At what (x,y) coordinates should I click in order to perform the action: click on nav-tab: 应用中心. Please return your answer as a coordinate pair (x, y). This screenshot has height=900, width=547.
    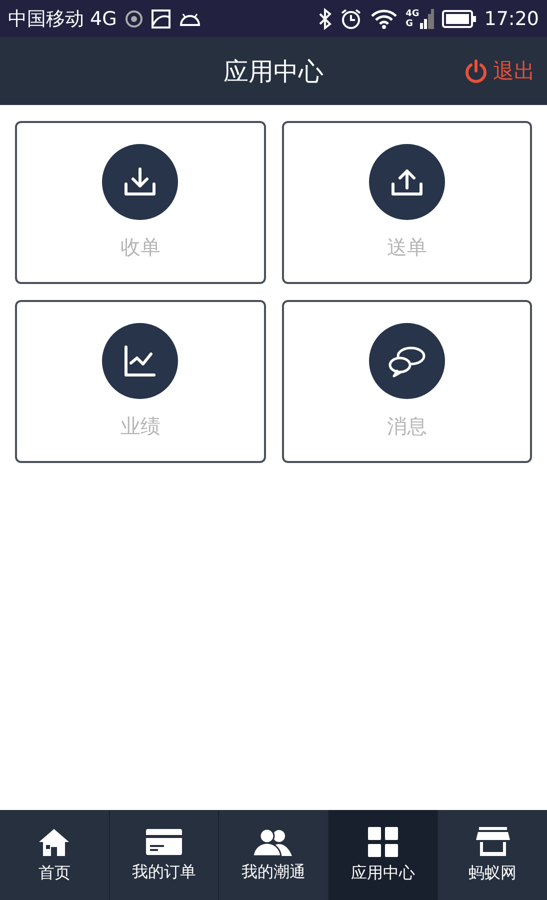
    Looking at the image, I should click on (383, 855).